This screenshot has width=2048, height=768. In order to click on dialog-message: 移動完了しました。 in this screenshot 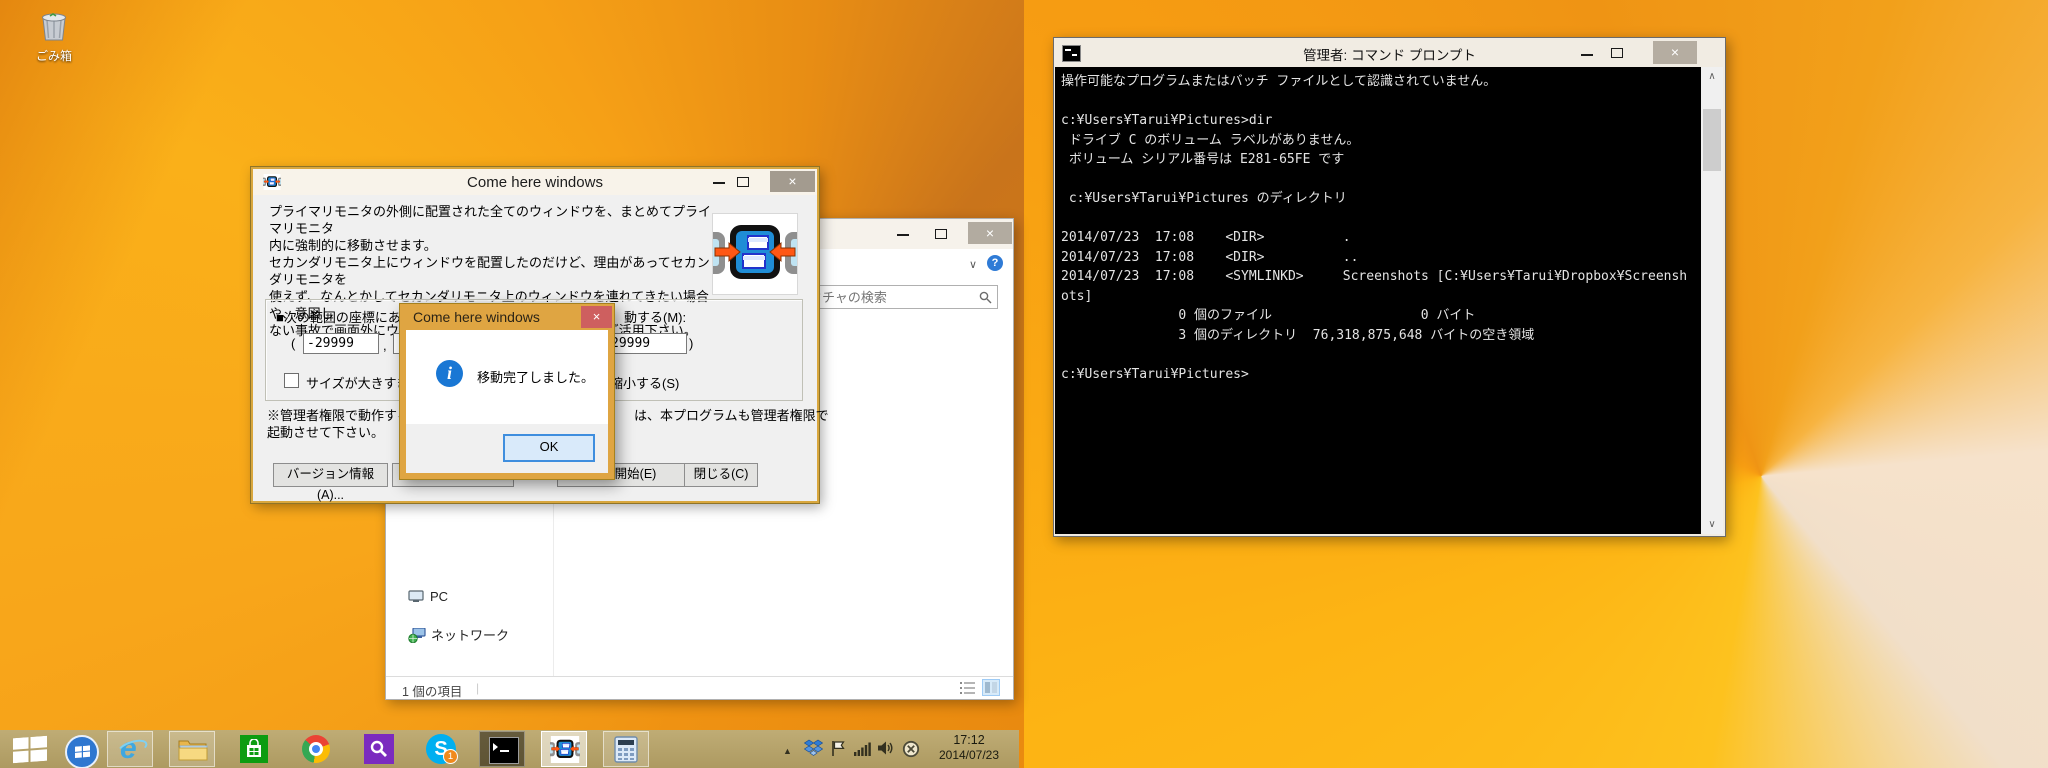, I will do `click(536, 377)`.